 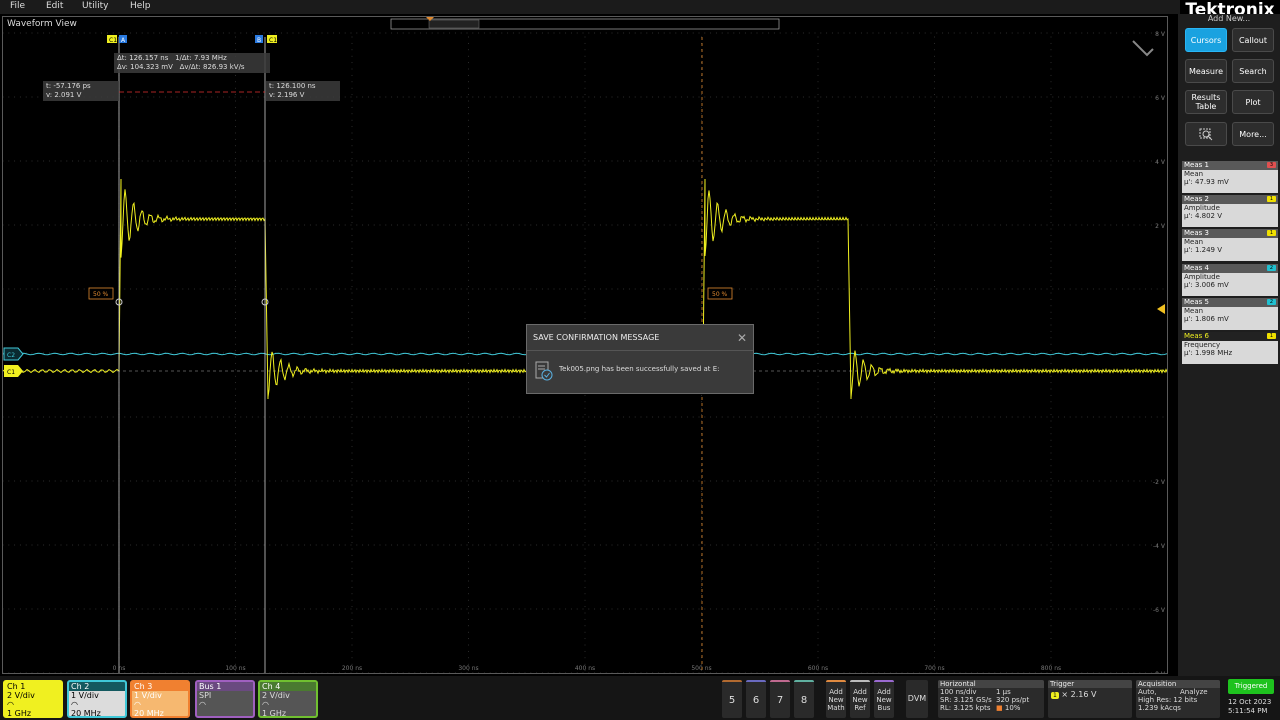 What do you see at coordinates (780, 699) in the screenshot?
I see `channel-7-button: 7` at bounding box center [780, 699].